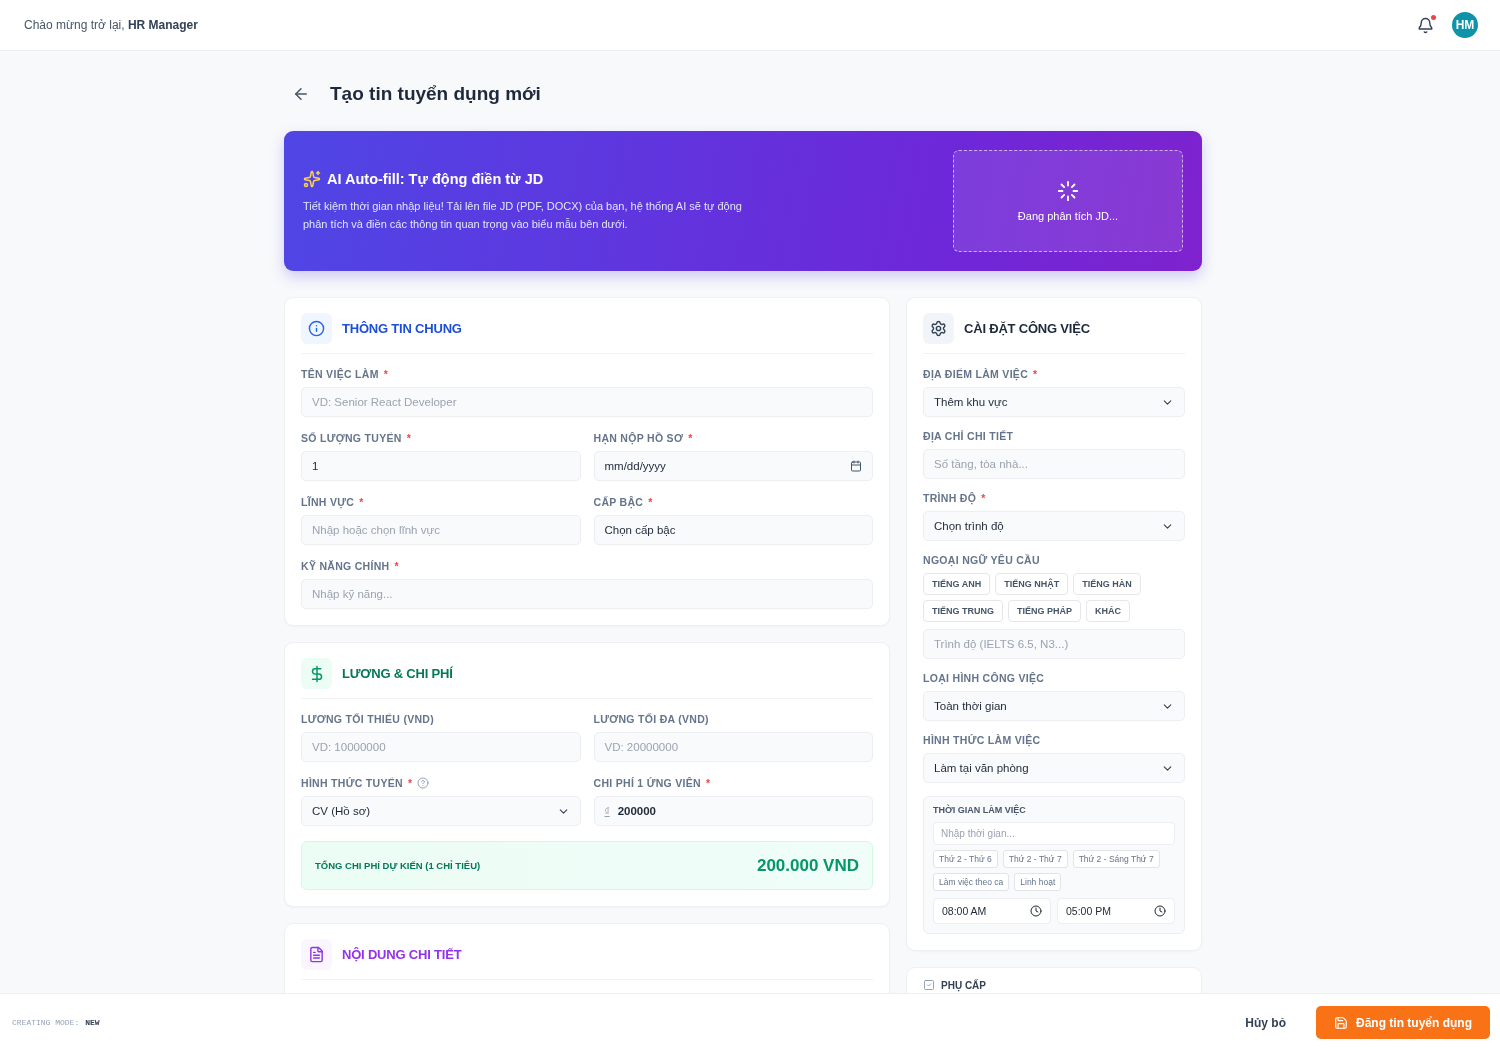  What do you see at coordinates (1108, 611) in the screenshot?
I see `language-chip: KHÁC` at bounding box center [1108, 611].